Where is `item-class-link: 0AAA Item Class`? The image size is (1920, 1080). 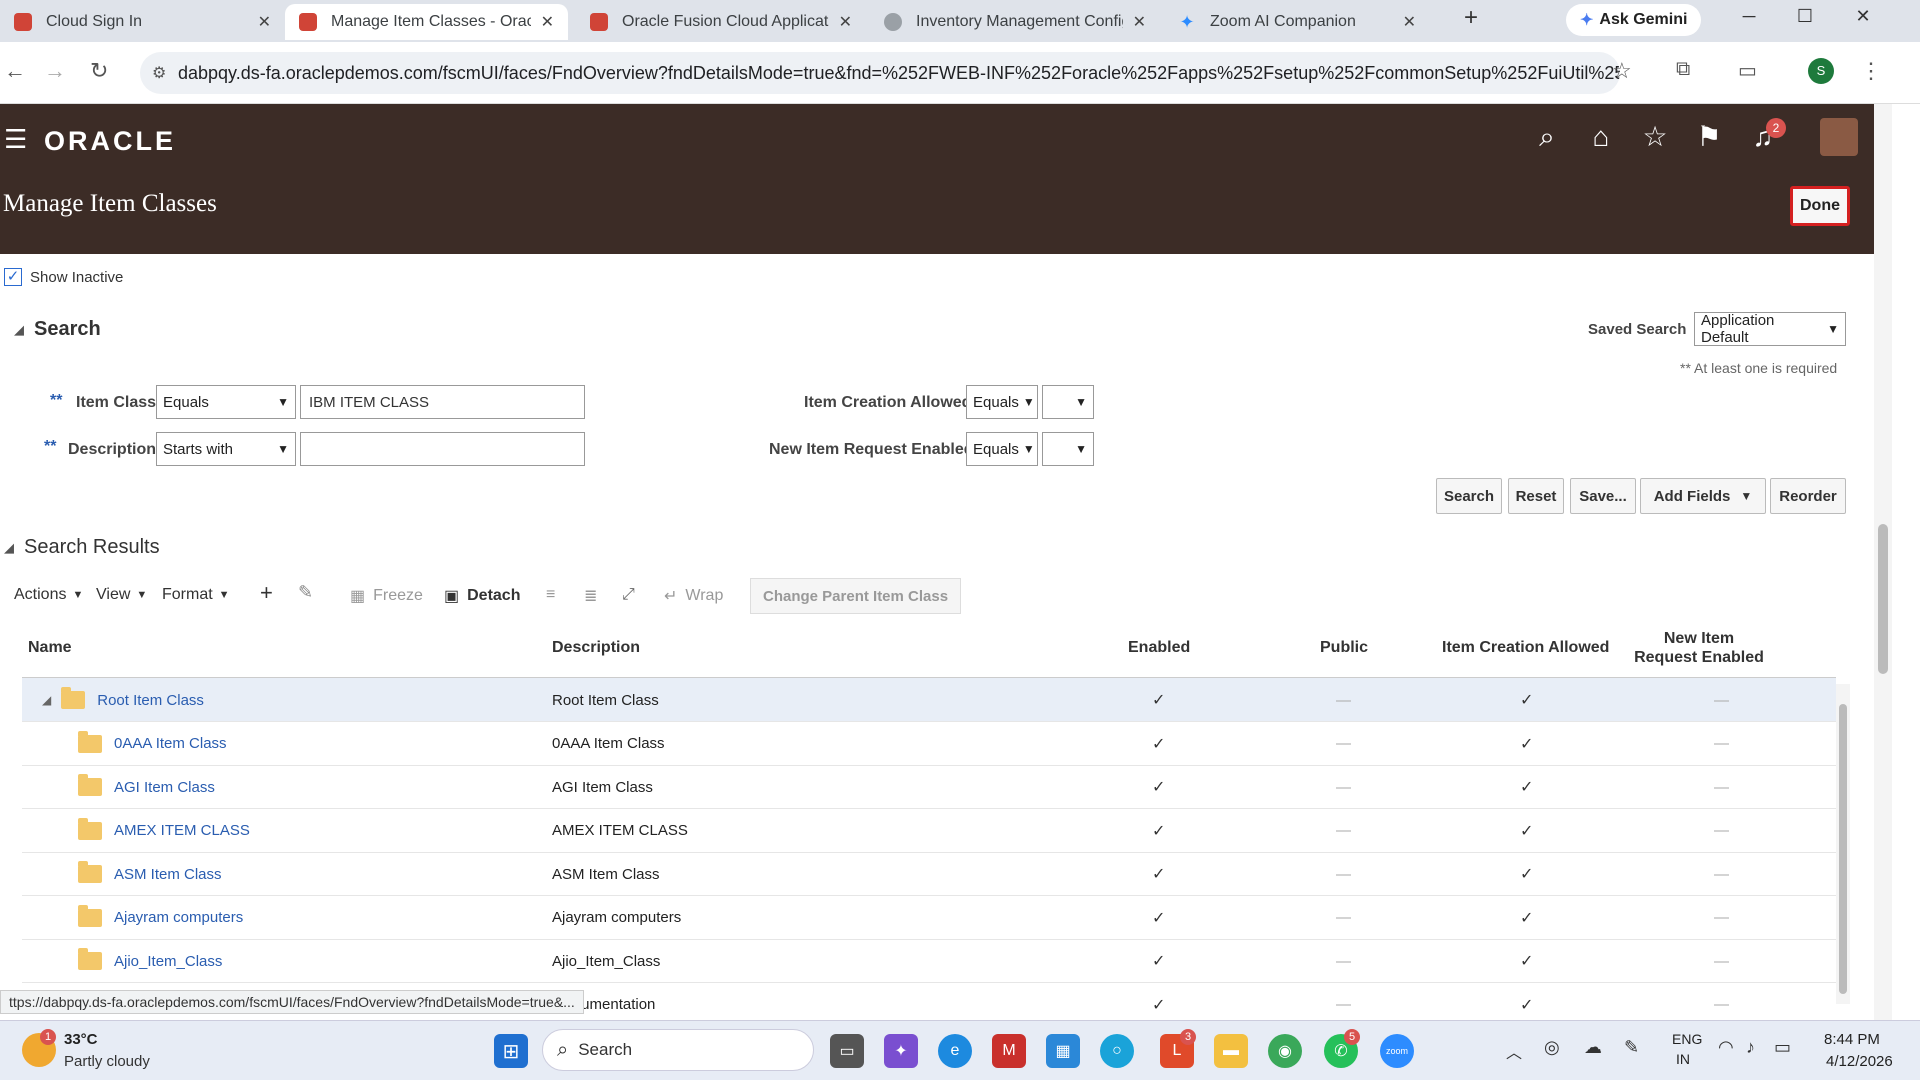 item-class-link: 0AAA Item Class is located at coordinates (170, 743).